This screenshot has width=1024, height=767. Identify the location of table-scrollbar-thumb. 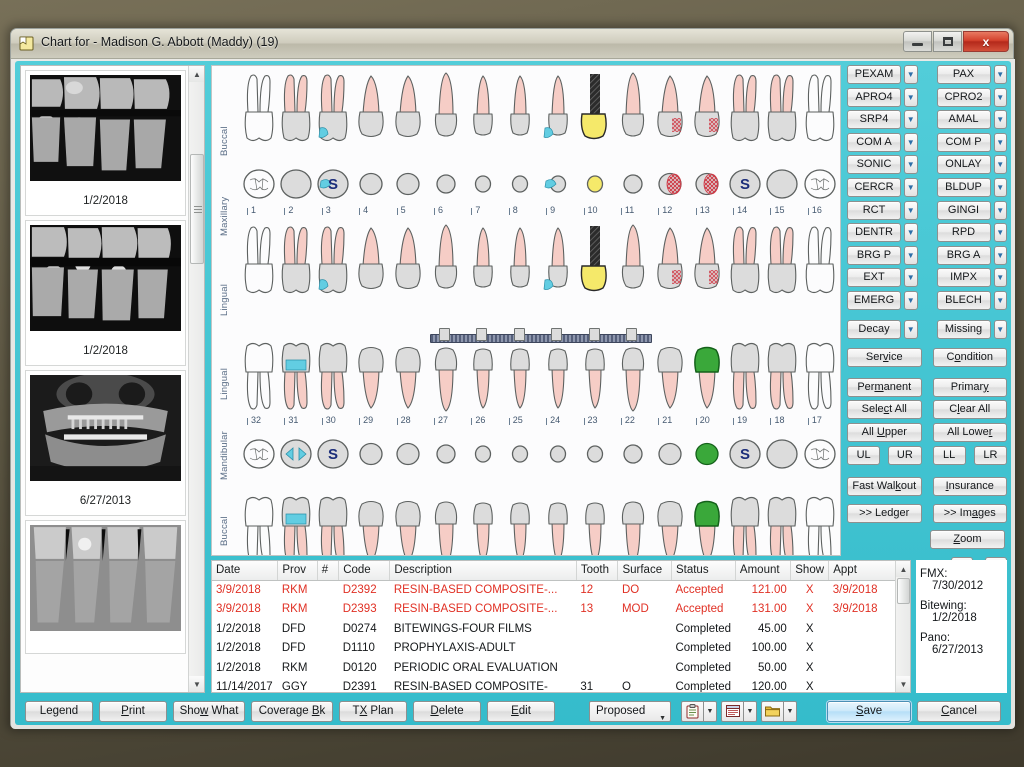
(903, 591).